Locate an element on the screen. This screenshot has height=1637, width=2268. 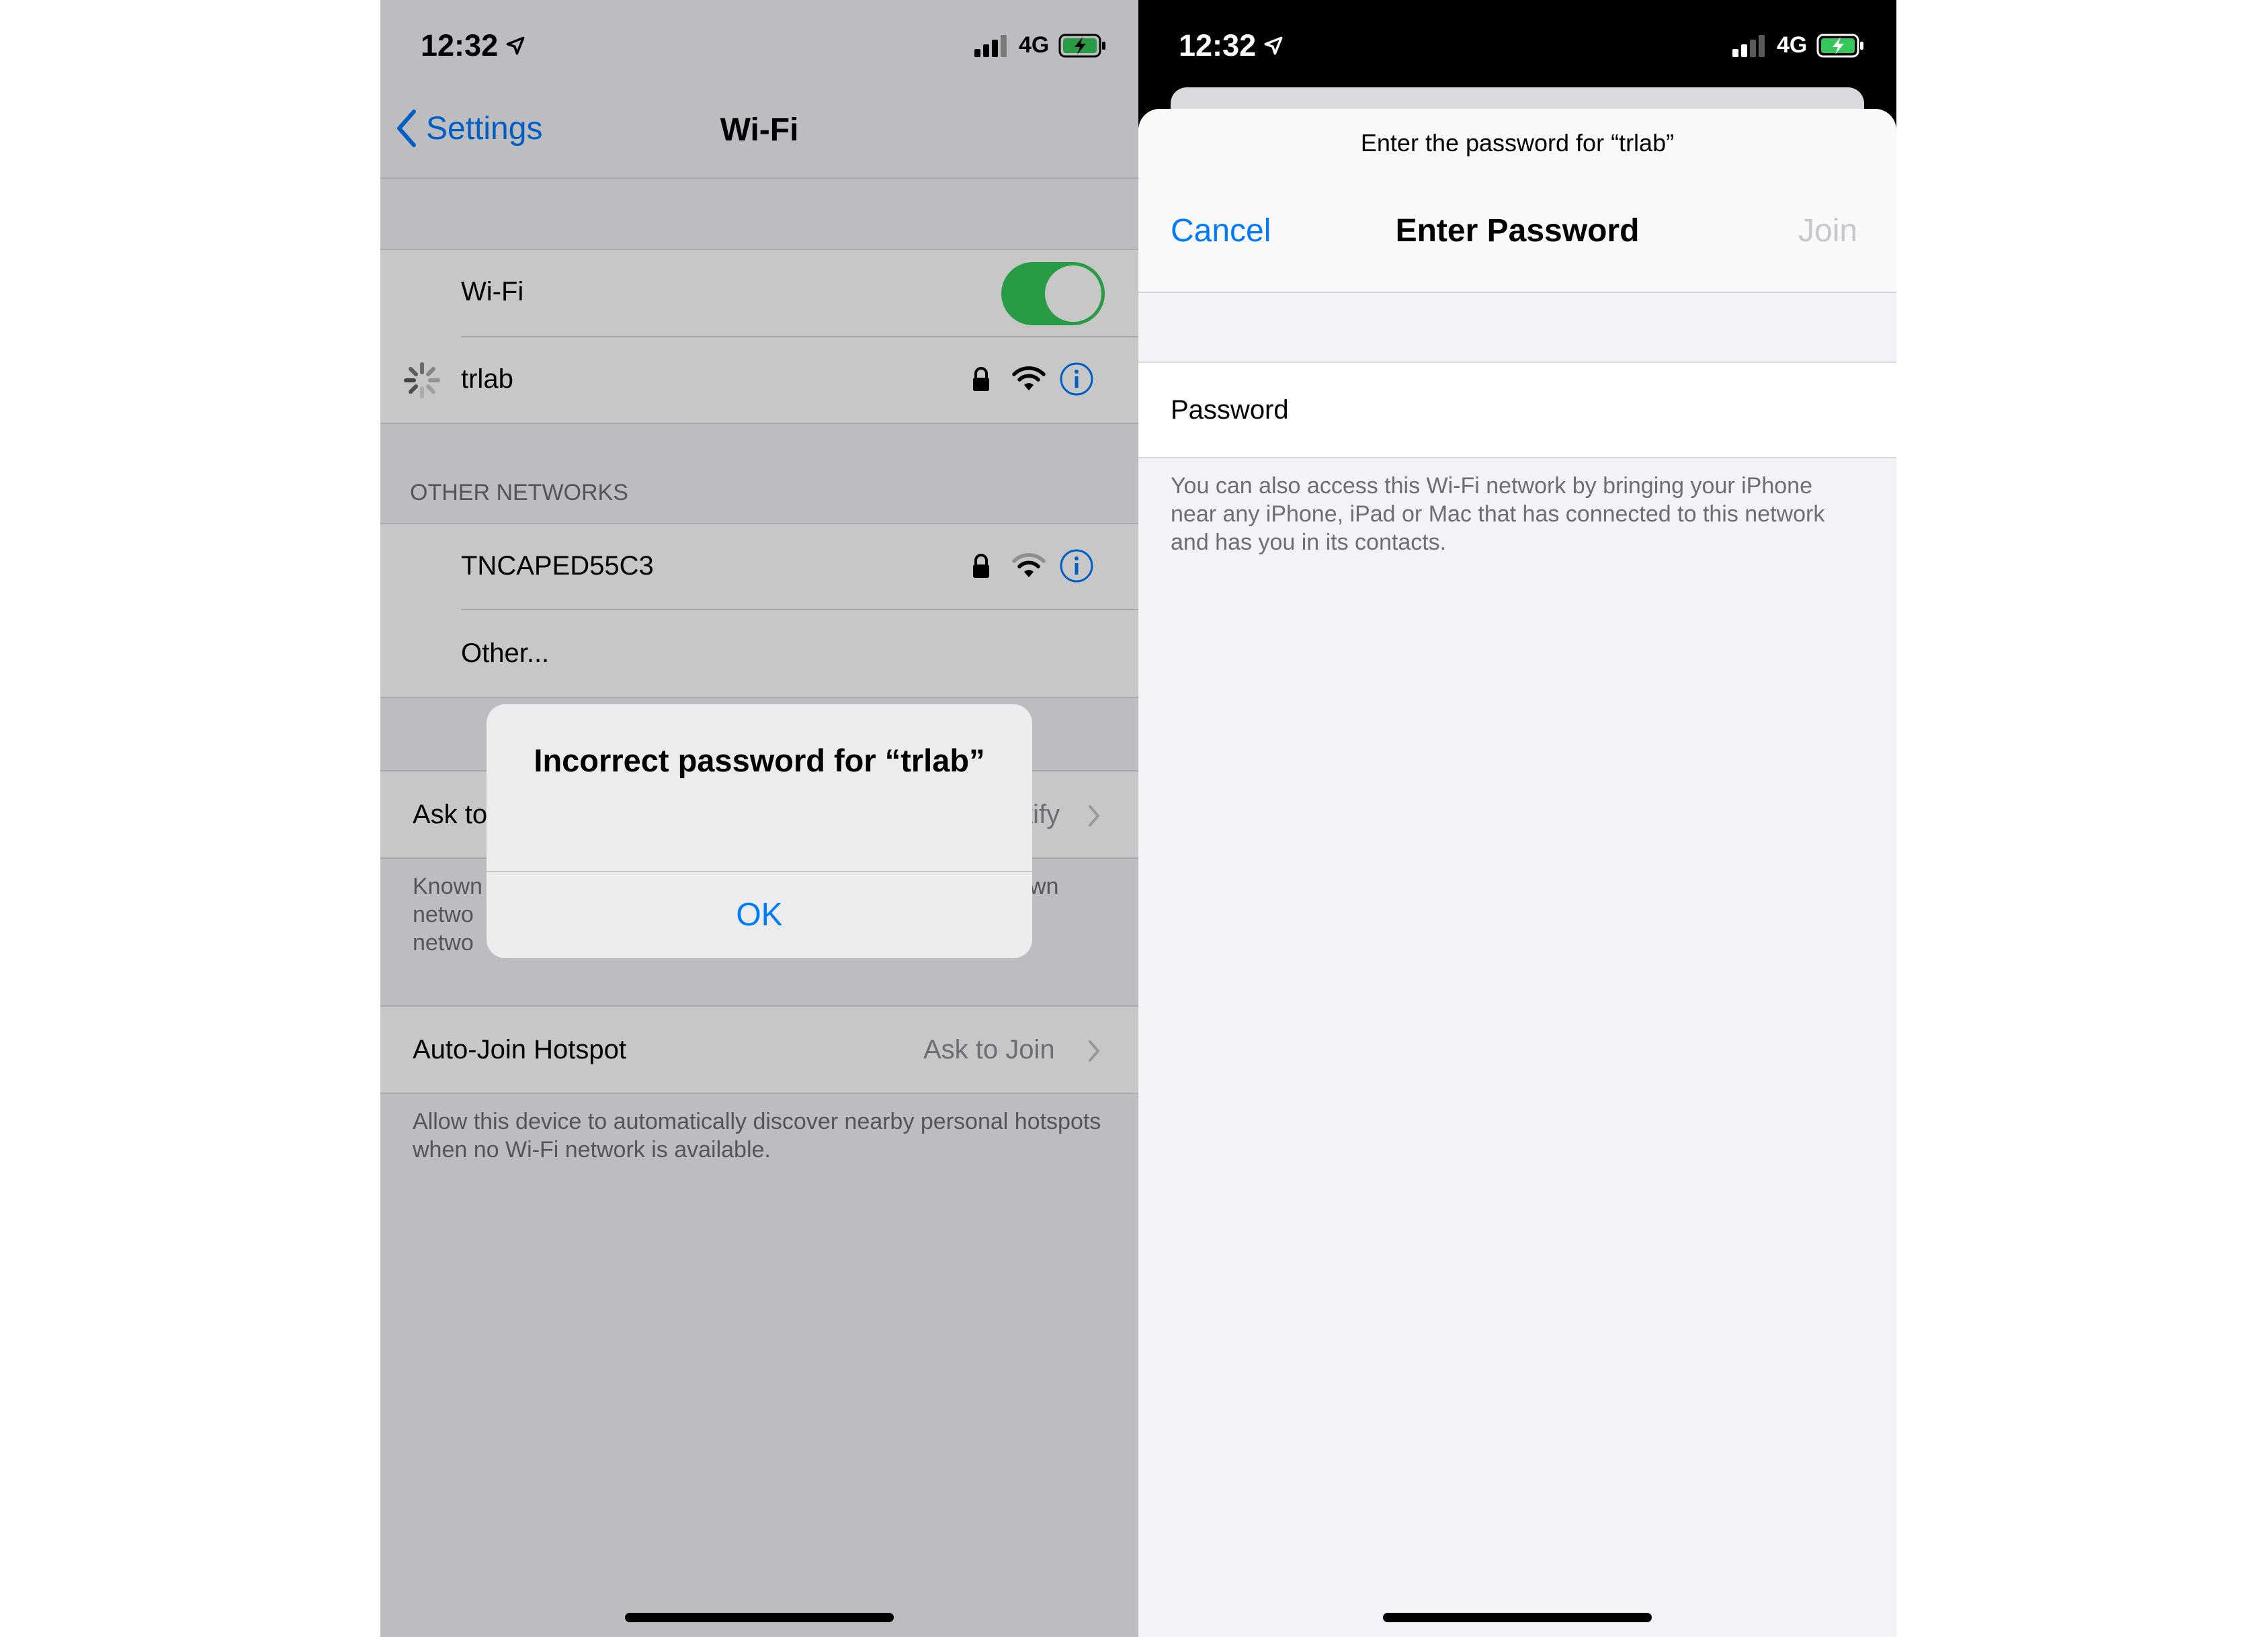
sheet-title: Enter Password is located at coordinates (1518, 231).